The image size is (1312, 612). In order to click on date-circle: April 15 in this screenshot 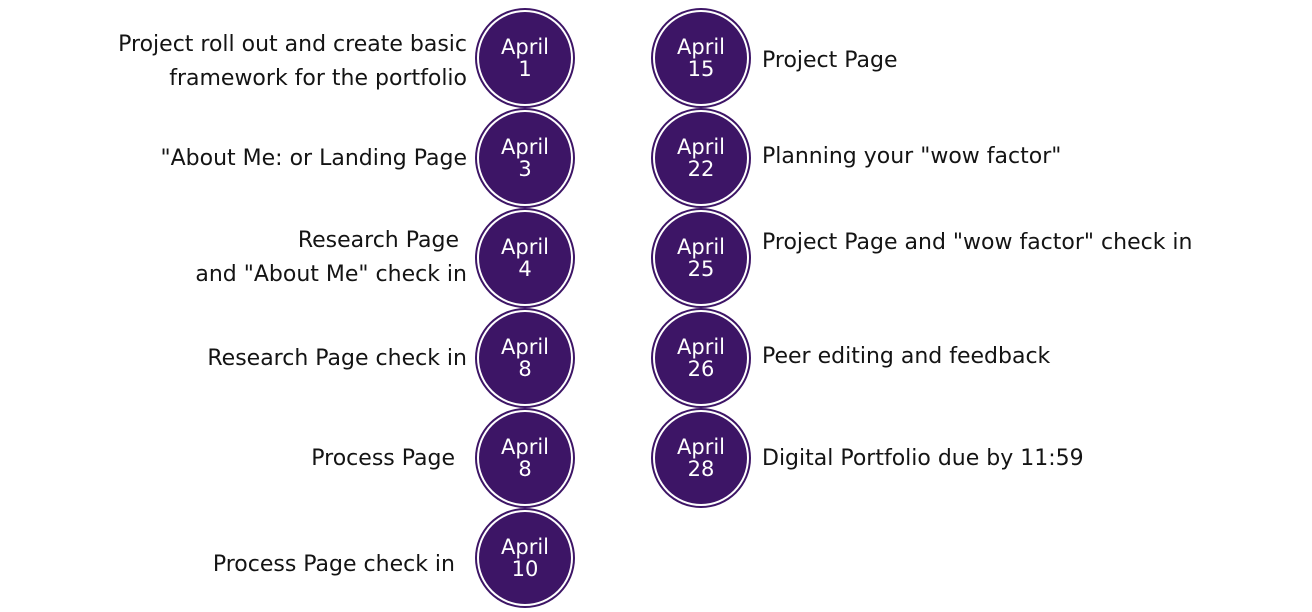, I will do `click(701, 58)`.